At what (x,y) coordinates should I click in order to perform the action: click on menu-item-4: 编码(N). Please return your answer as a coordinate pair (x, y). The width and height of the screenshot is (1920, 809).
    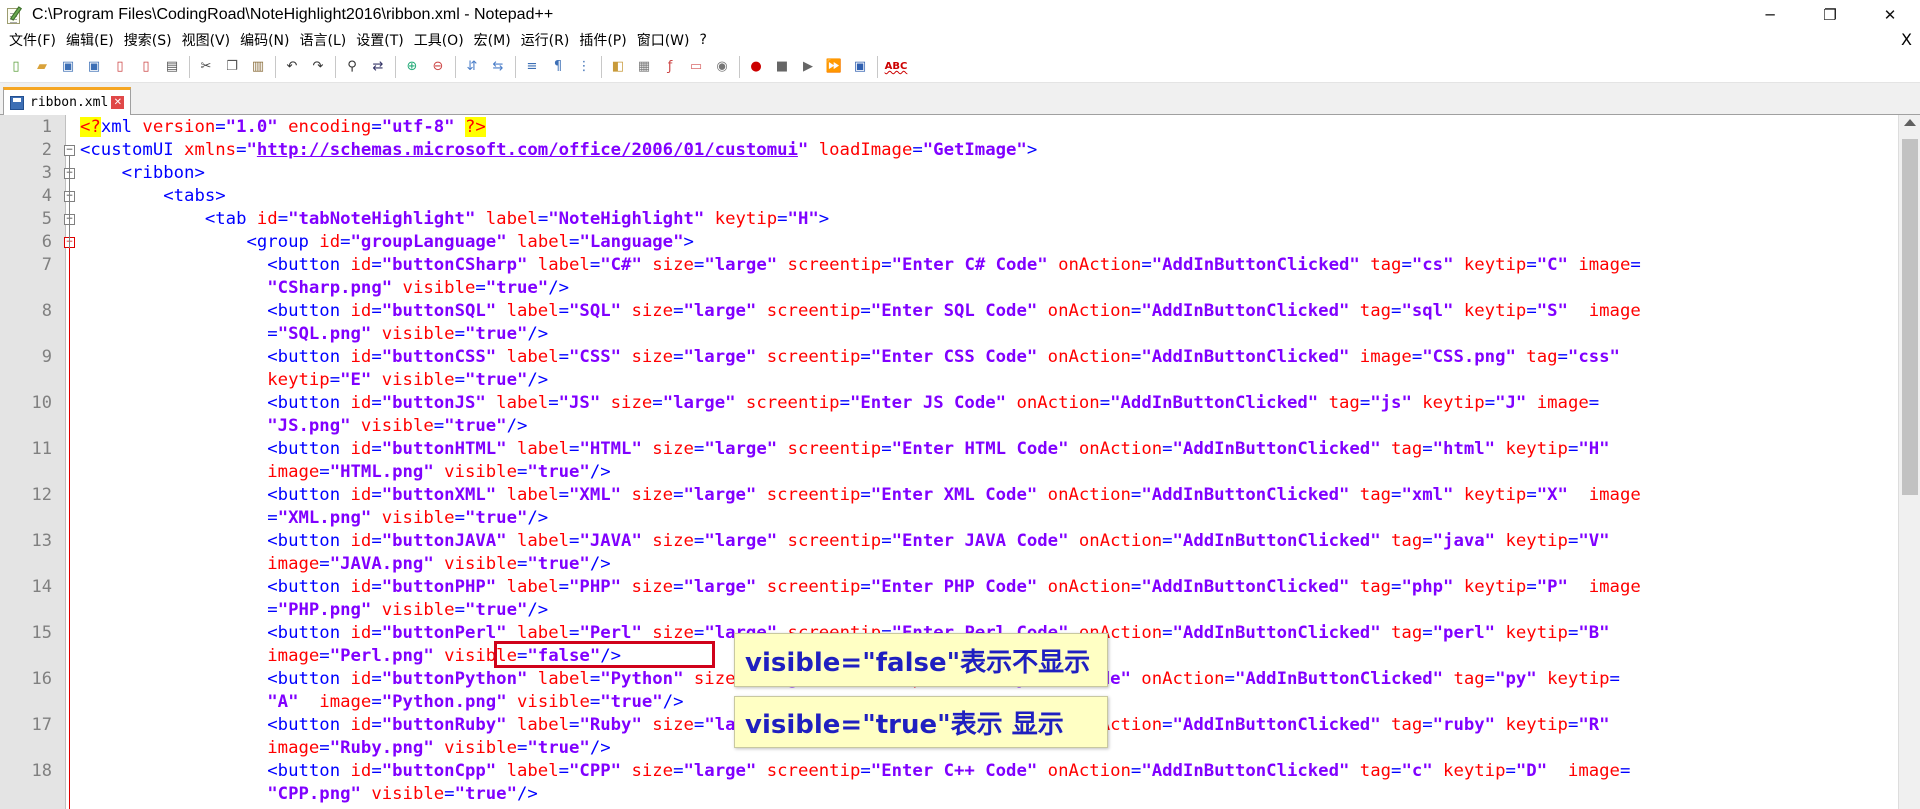
    Looking at the image, I should click on (264, 40).